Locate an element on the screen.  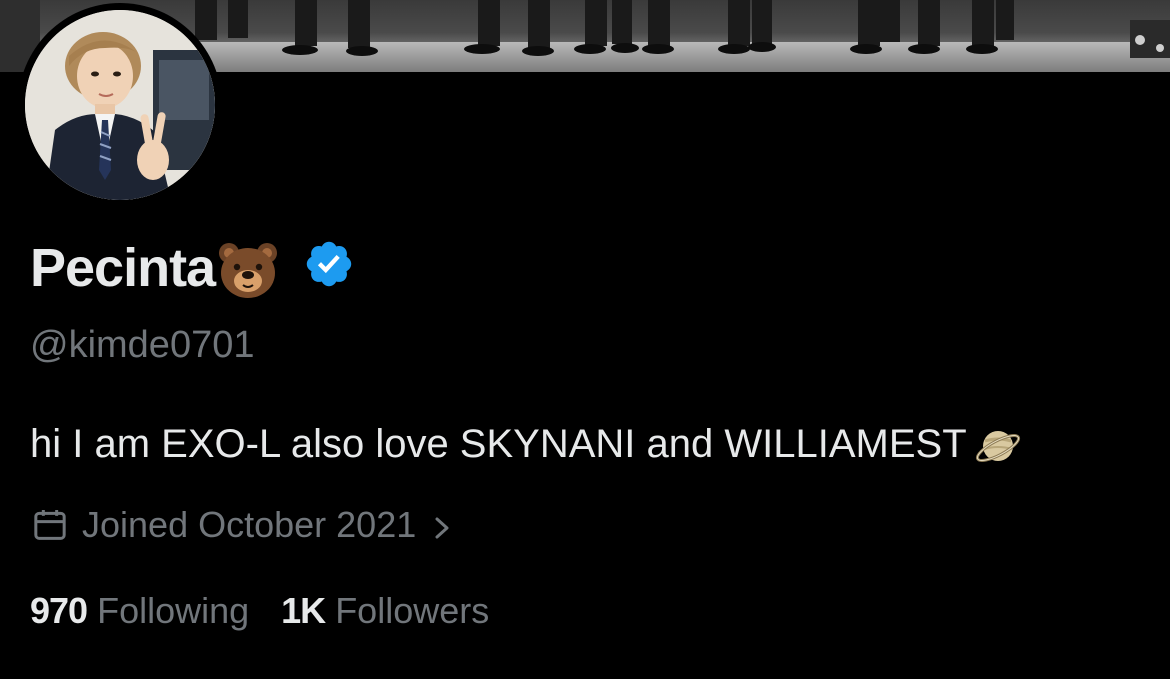
ringed-planet-emoji-icon is located at coordinates (998, 446).